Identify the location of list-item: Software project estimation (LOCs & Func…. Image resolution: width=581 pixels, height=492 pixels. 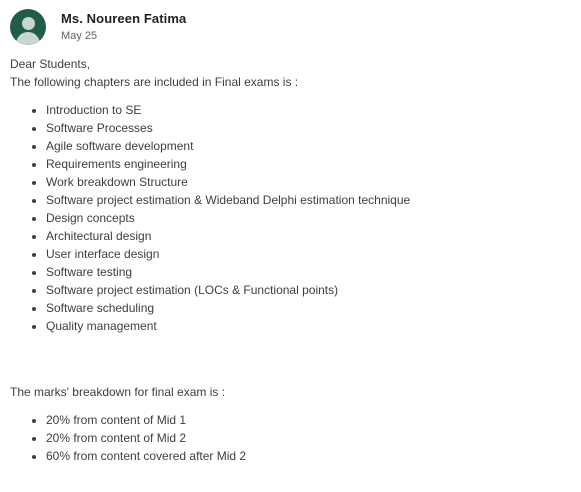
(308, 290).